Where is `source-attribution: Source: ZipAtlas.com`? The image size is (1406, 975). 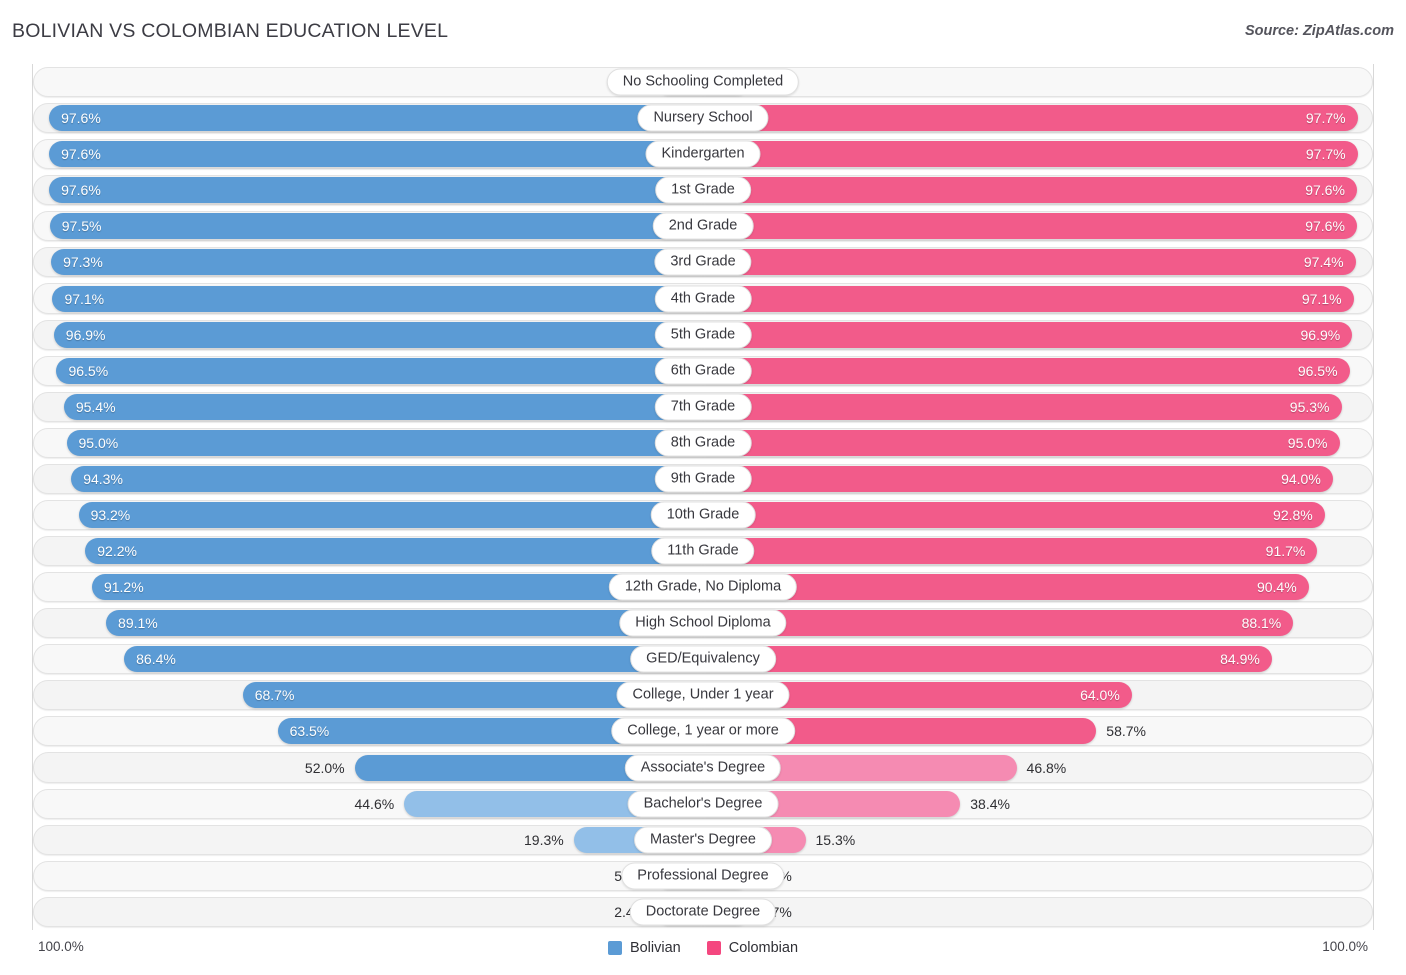
source-attribution: Source: ZipAtlas.com is located at coordinates (1319, 31).